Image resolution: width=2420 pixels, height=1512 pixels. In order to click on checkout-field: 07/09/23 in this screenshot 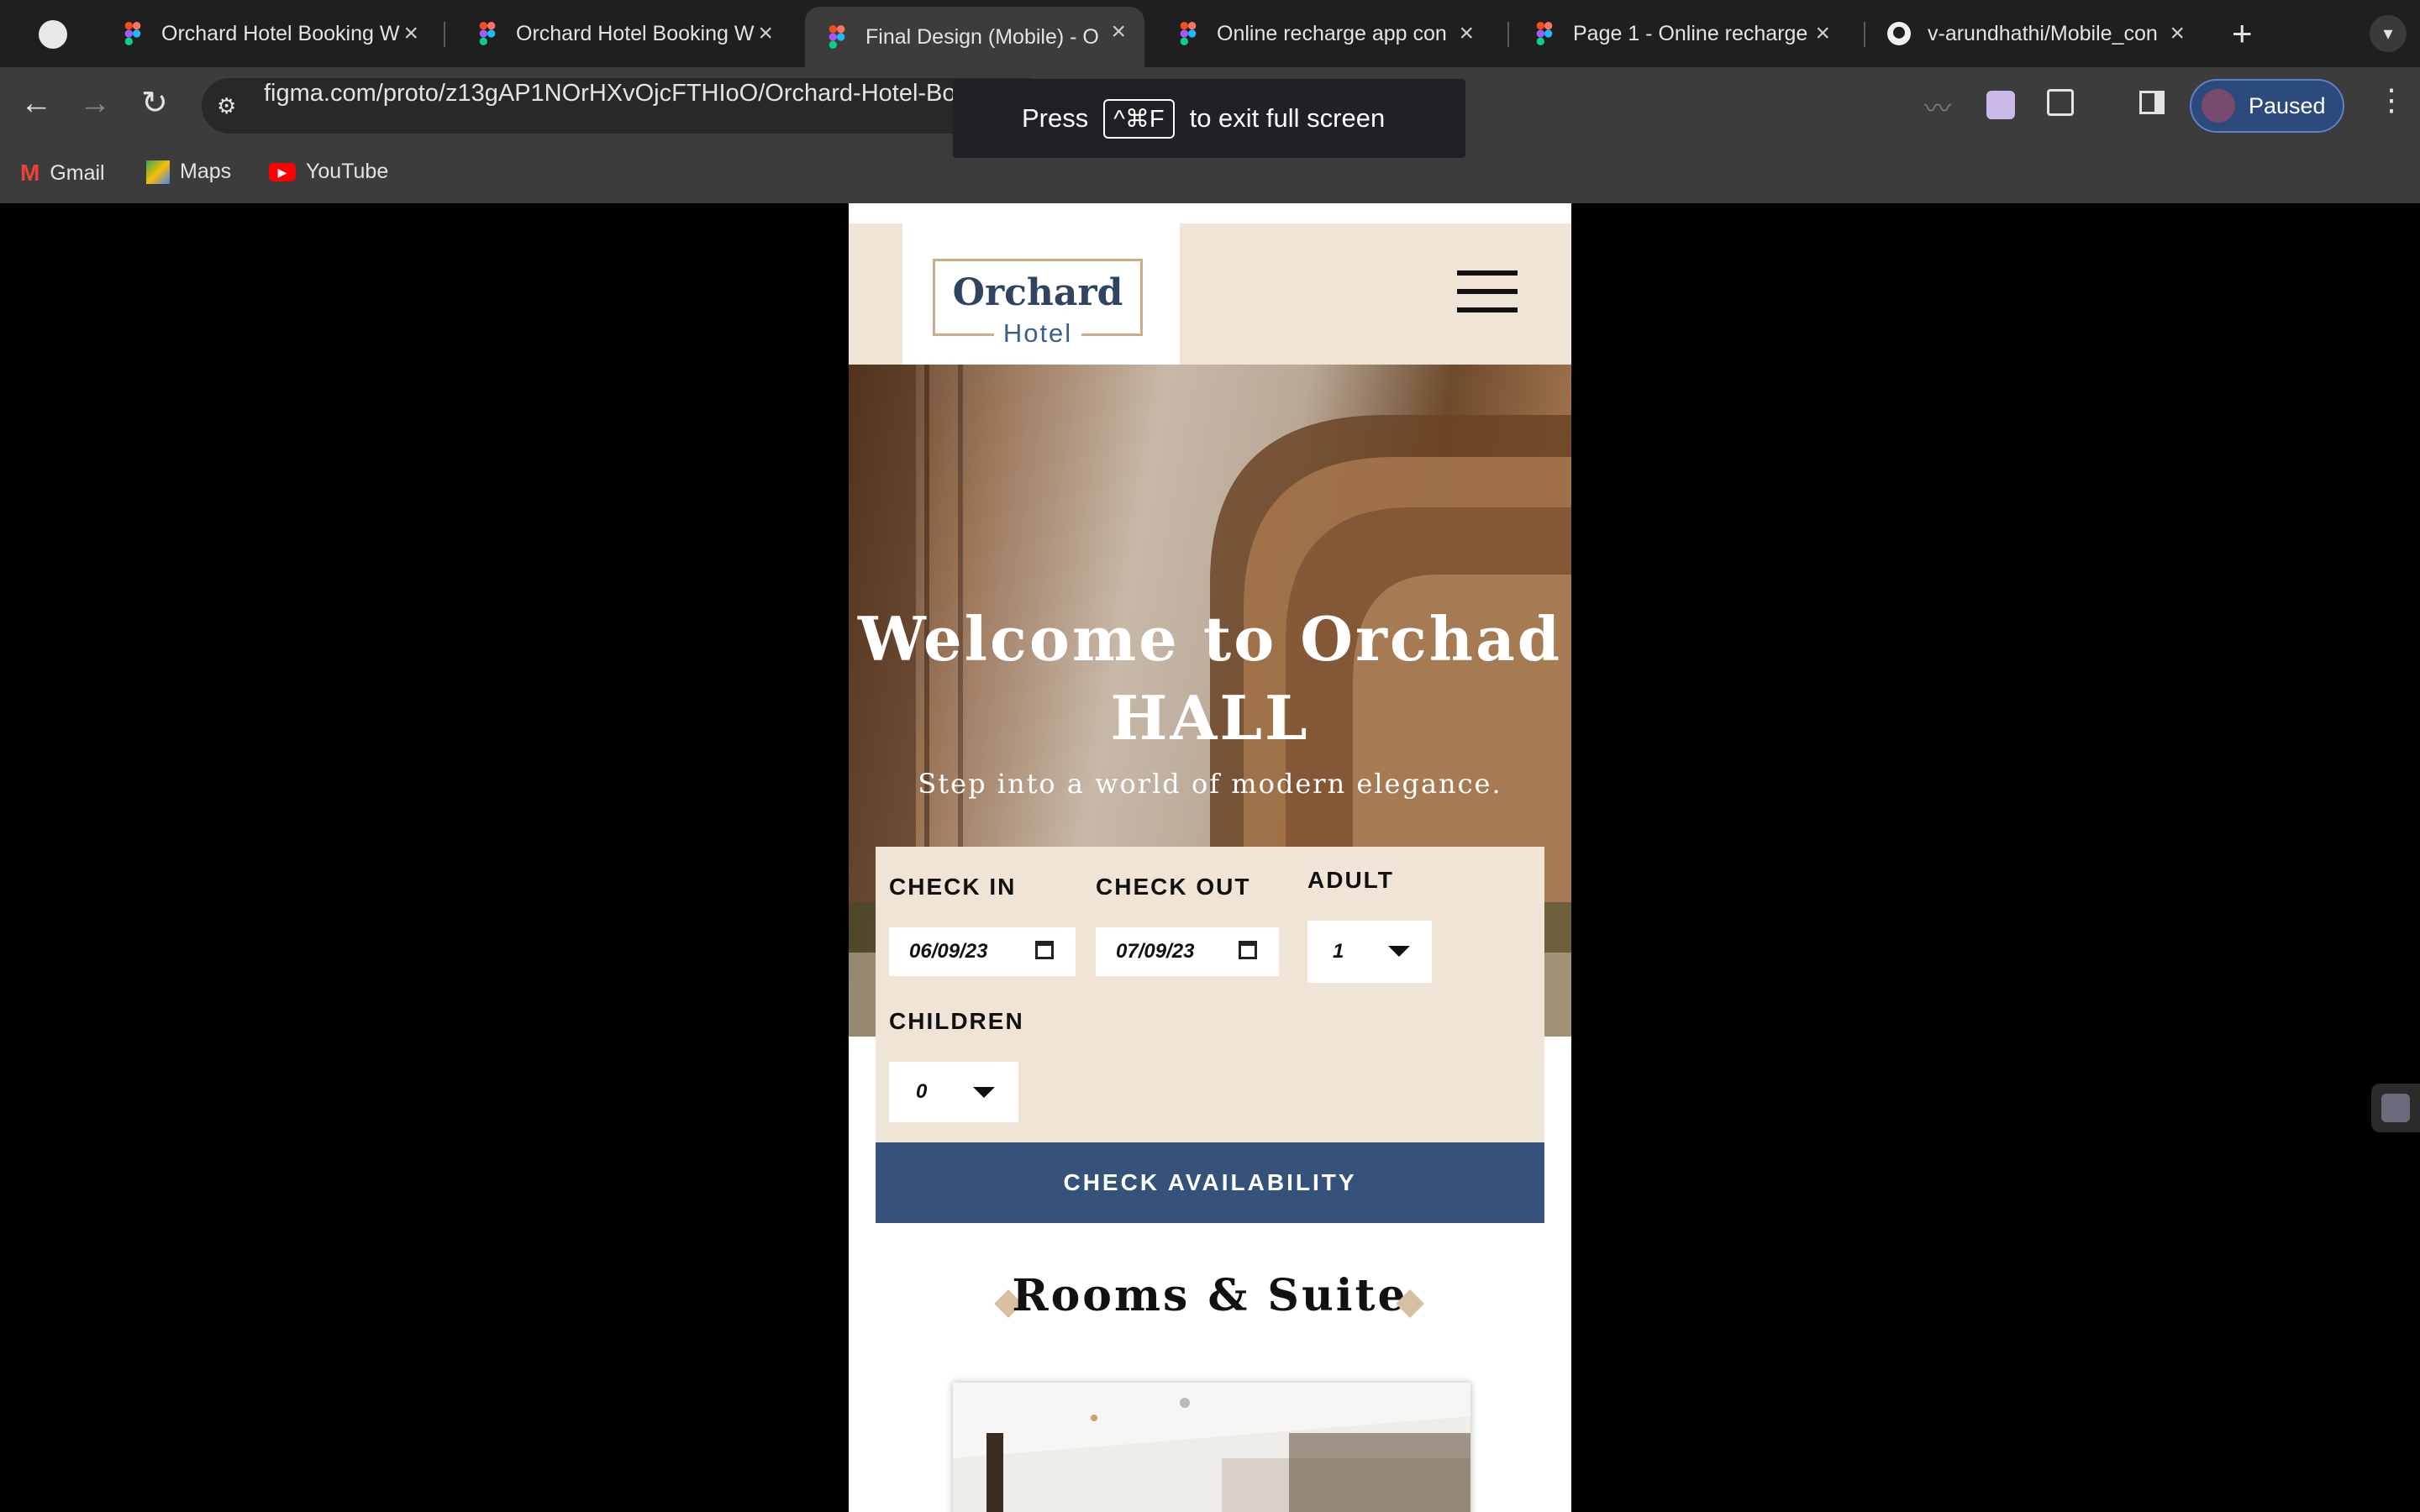, I will do `click(1187, 951)`.